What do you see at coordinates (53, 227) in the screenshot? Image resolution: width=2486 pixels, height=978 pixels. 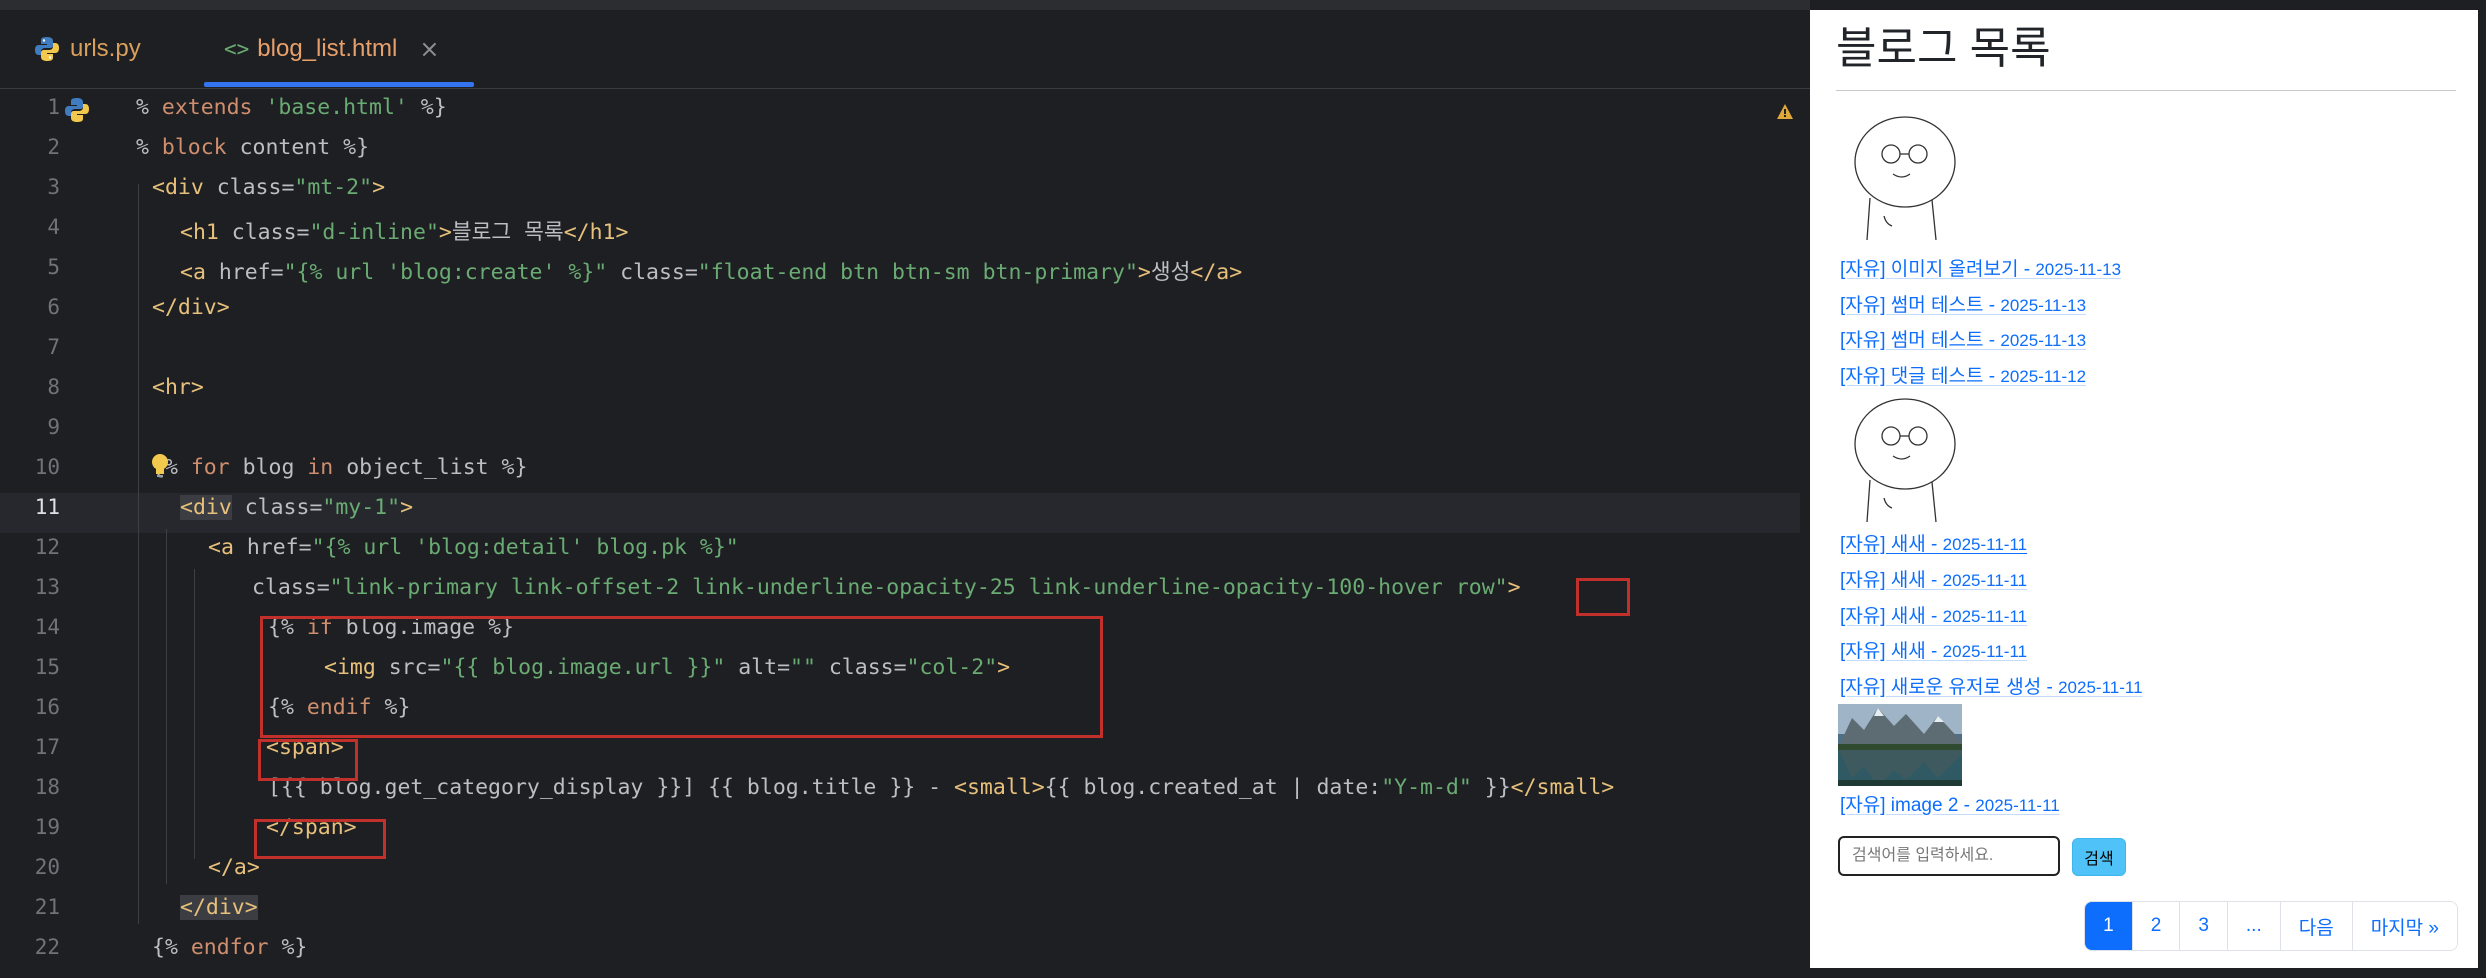 I see `line-number: 4` at bounding box center [53, 227].